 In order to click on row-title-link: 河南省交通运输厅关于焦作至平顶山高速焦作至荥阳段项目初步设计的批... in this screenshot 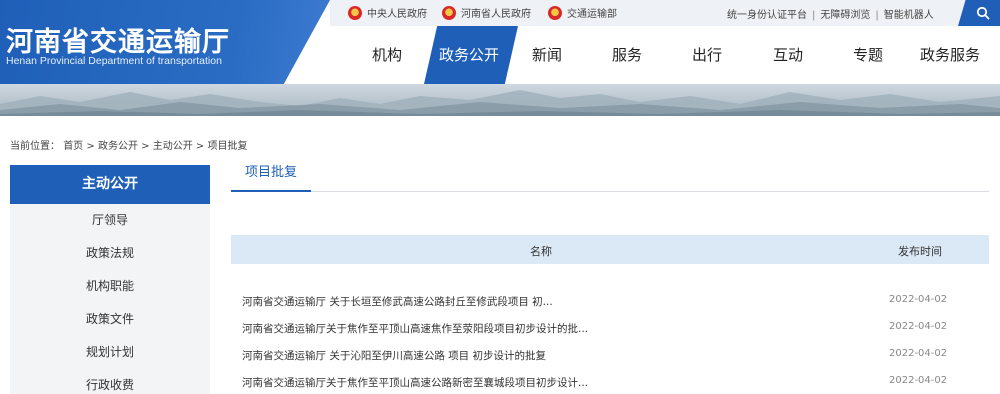, I will do `click(415, 328)`.